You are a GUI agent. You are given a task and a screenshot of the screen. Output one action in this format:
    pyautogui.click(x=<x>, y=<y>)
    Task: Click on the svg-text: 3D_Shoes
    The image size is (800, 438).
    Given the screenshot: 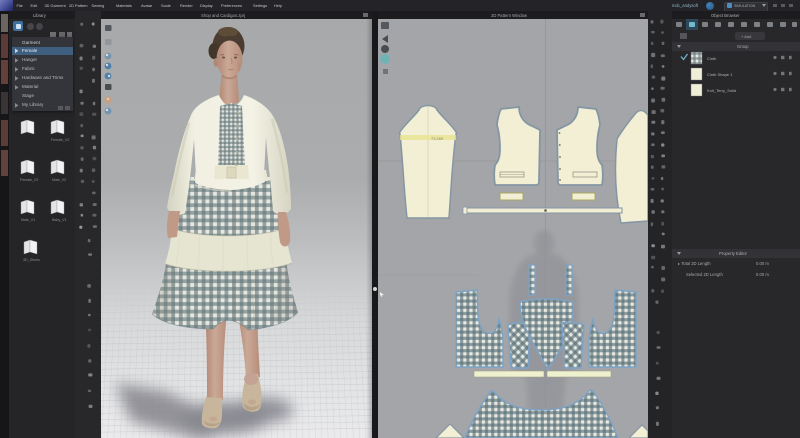 What is the action you would take?
    pyautogui.click(x=31, y=260)
    